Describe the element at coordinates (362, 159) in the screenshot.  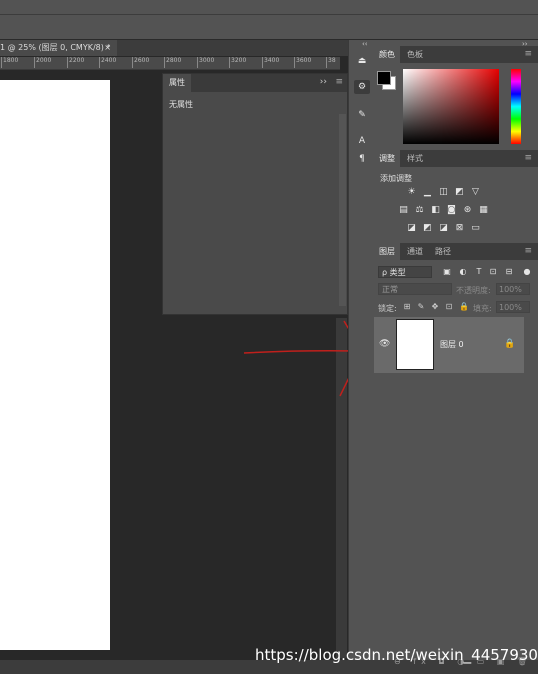
I see `paragraph-icon: ¶` at that location.